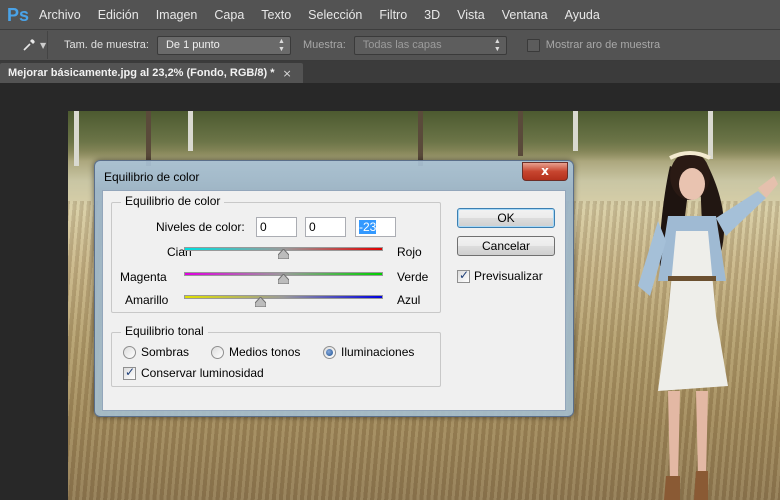 This screenshot has width=780, height=500. Describe the element at coordinates (375, 227) in the screenshot. I see `level-yellow-blue-input: -23` at that location.